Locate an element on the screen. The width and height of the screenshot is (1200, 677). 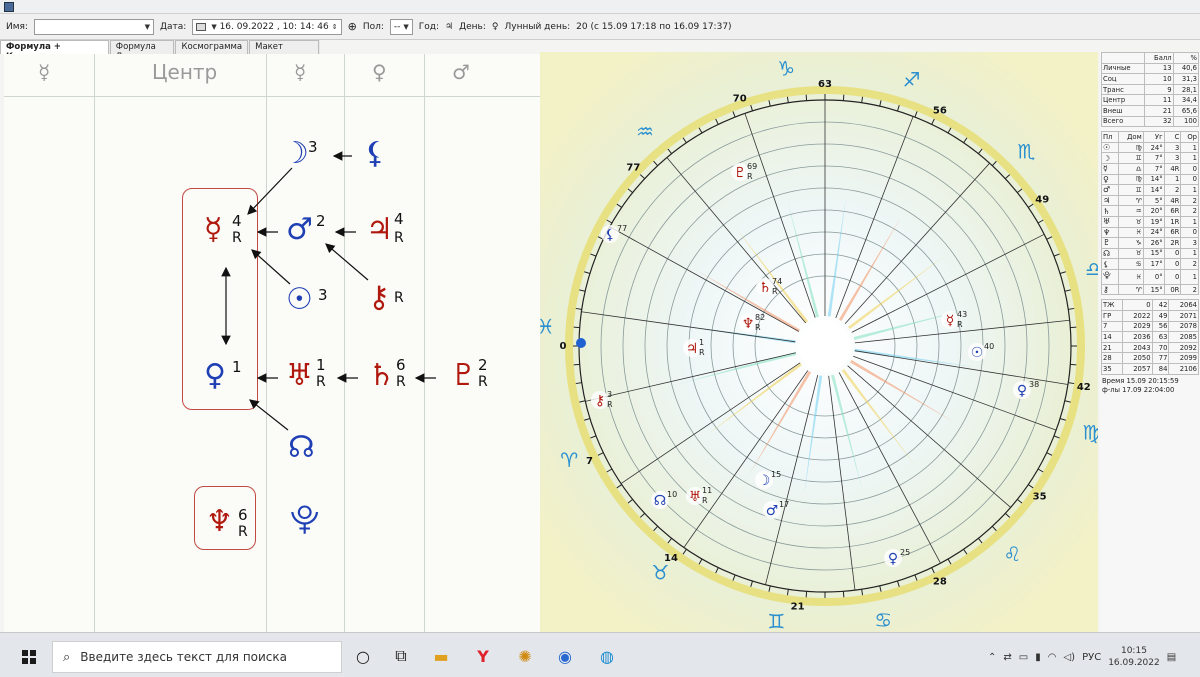
planet-glyph-icon: ☿ is located at coordinates (1110, 168).